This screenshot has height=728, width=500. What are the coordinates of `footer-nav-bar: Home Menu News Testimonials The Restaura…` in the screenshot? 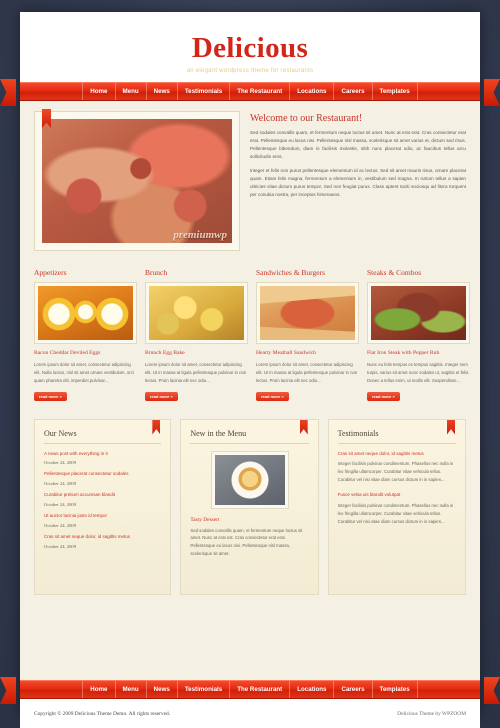 It's located at (250, 690).